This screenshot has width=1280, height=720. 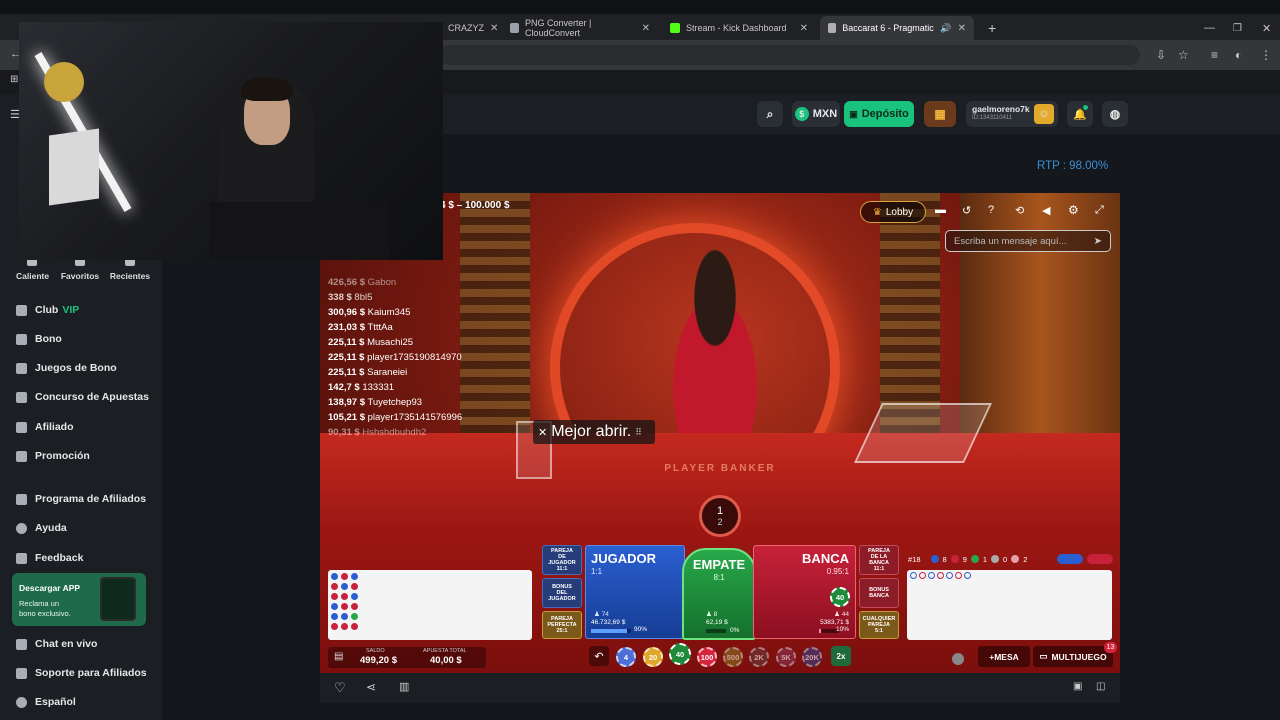 What do you see at coordinates (940, 210) in the screenshot?
I see `chat-icon: ▬` at bounding box center [940, 210].